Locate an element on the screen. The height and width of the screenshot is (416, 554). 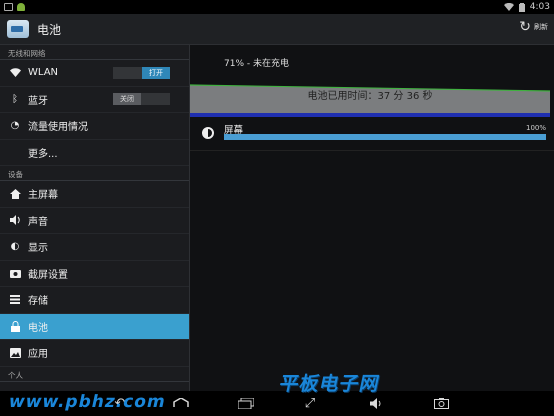
usage-bar-fill is located at coordinates (385, 137).